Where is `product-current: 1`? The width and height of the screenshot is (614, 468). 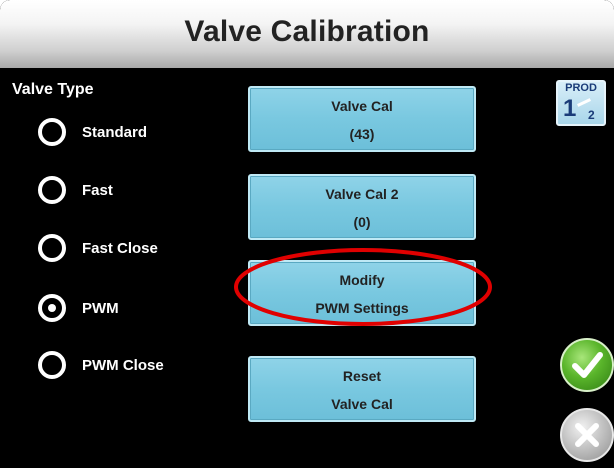 product-current: 1 is located at coordinates (570, 108).